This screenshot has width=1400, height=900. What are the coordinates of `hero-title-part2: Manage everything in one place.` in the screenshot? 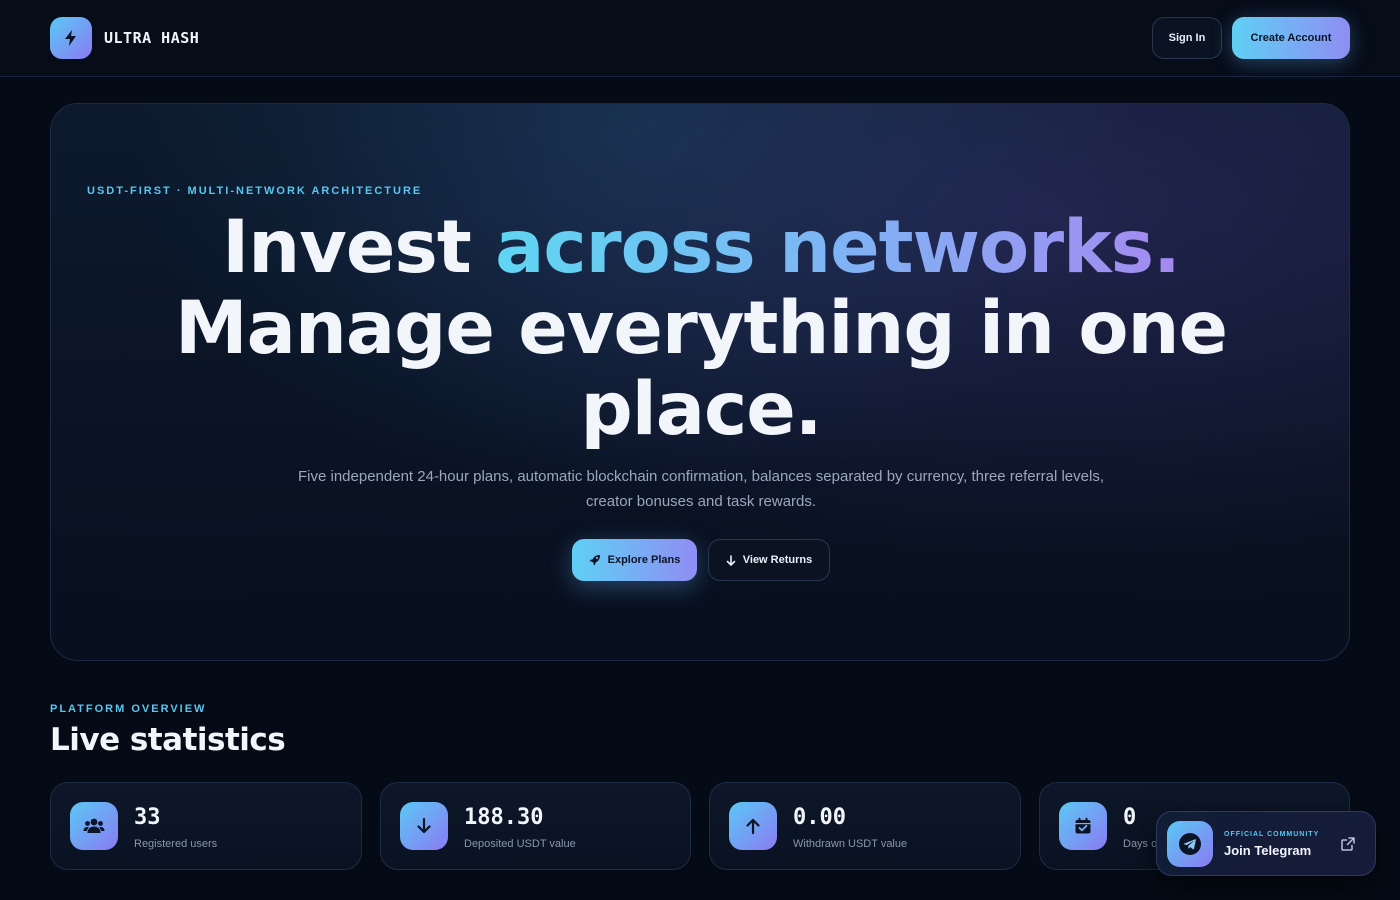 It's located at (701, 369).